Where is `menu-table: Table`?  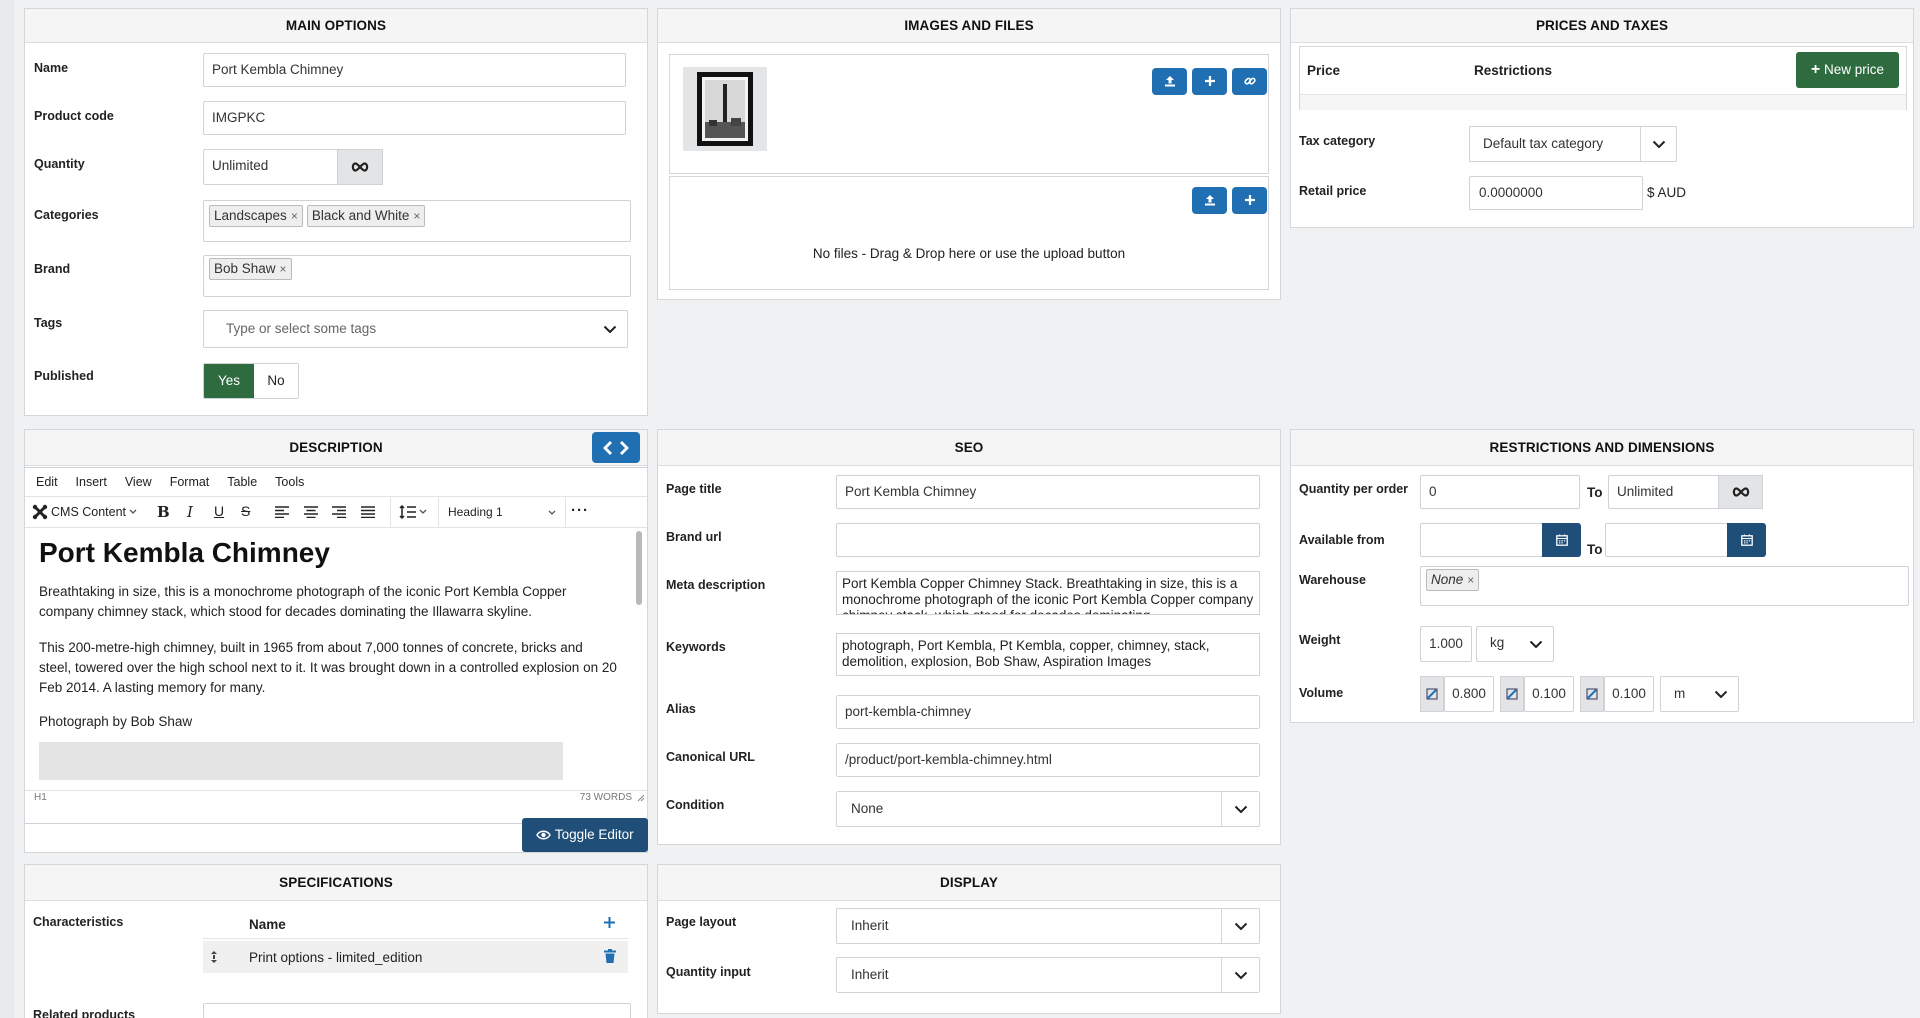 menu-table: Table is located at coordinates (242, 482).